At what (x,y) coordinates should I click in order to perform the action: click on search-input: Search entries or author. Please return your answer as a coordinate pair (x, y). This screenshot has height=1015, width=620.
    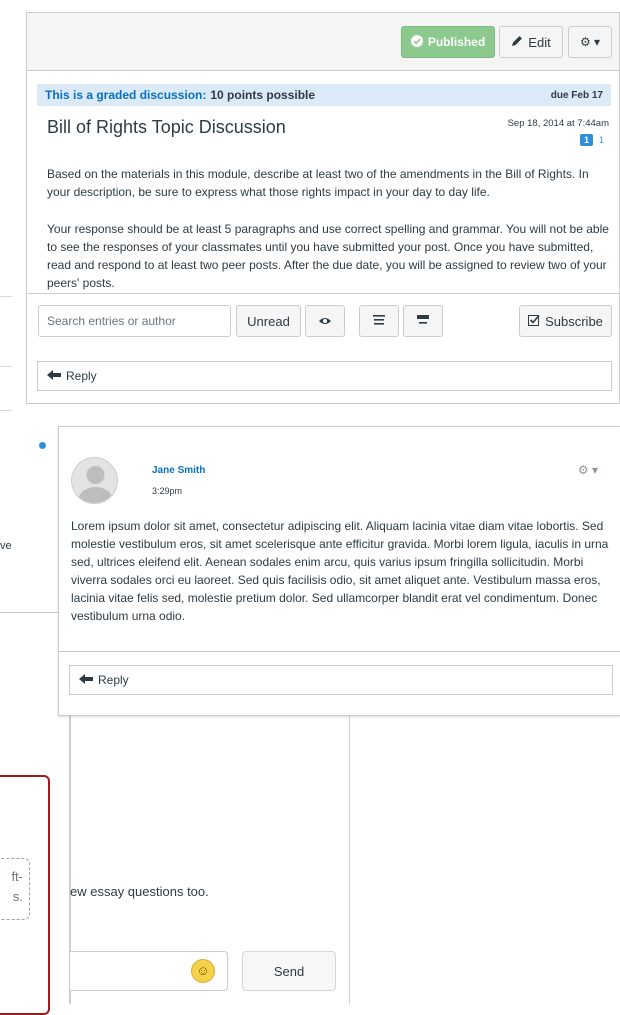
    Looking at the image, I should click on (134, 321).